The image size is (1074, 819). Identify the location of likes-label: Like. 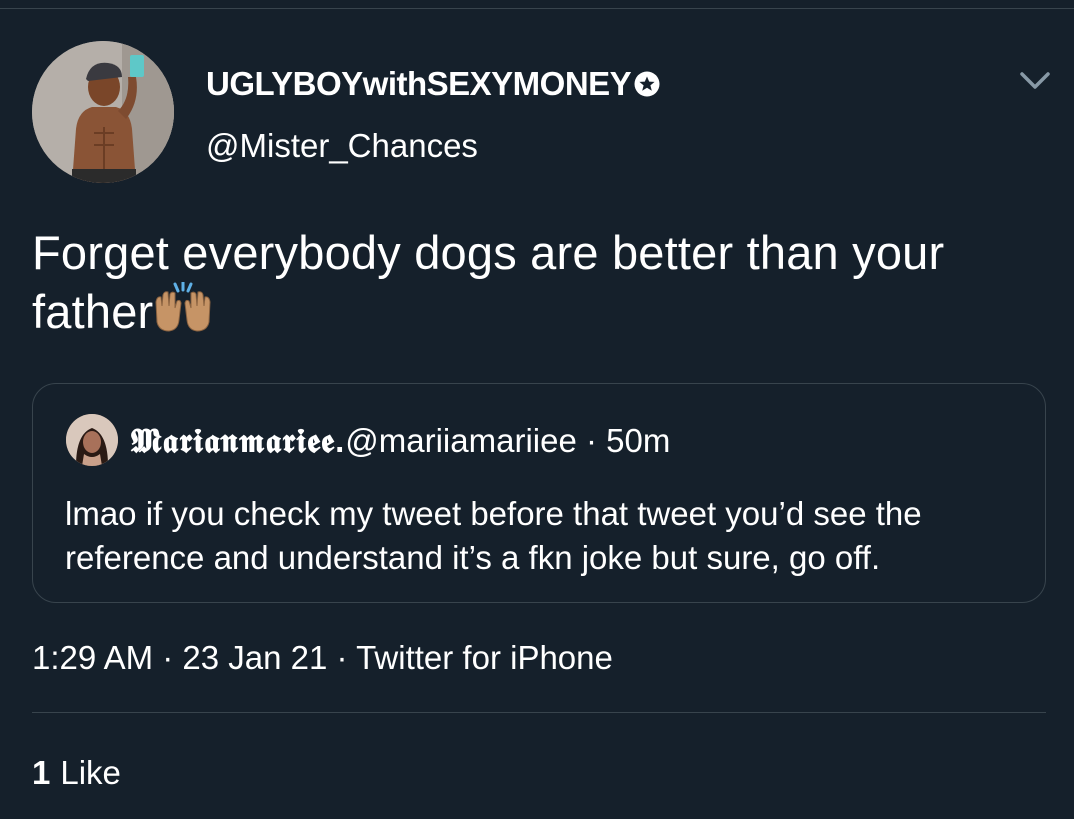
(90, 772).